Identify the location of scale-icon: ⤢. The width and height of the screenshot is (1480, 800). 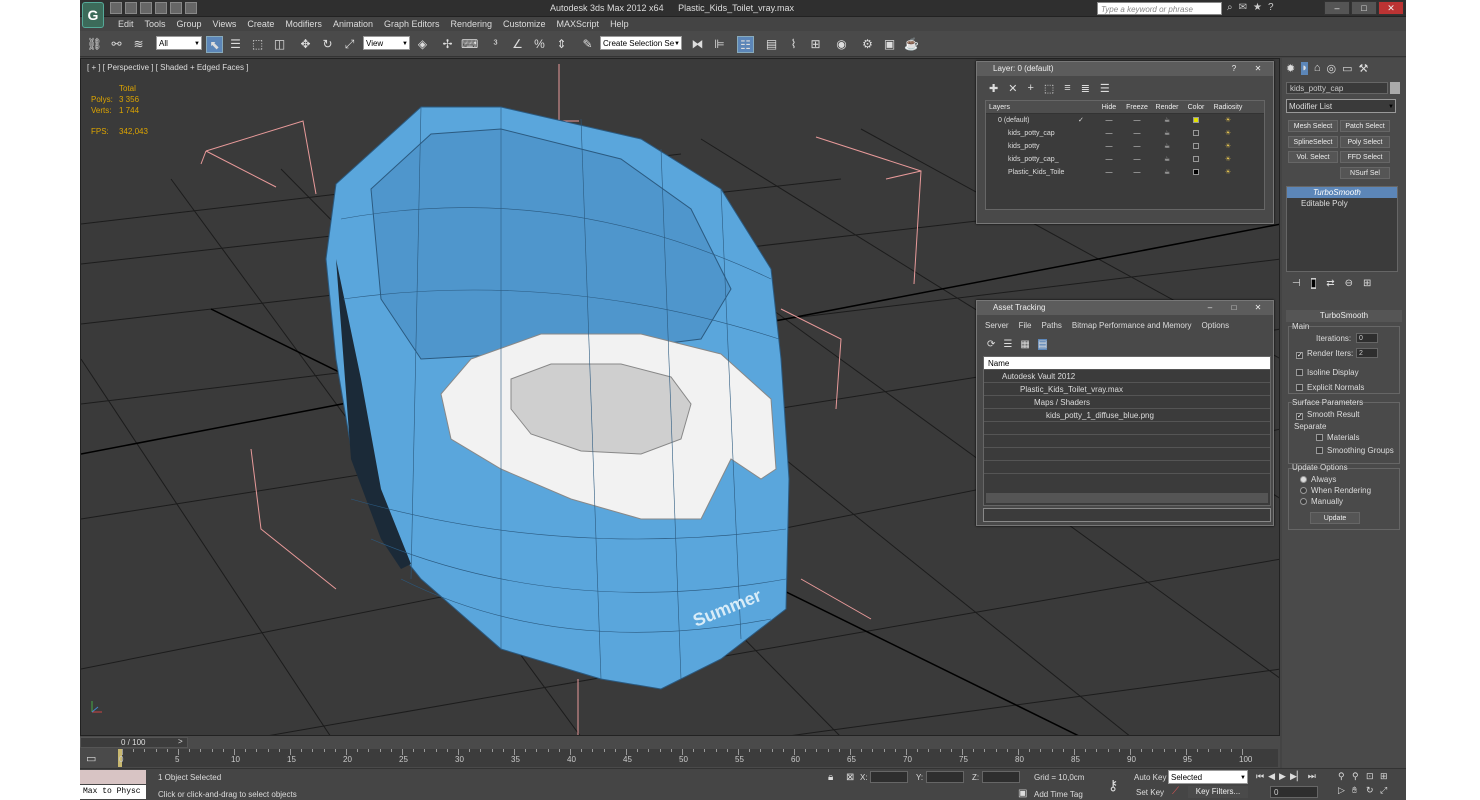
(349, 44).